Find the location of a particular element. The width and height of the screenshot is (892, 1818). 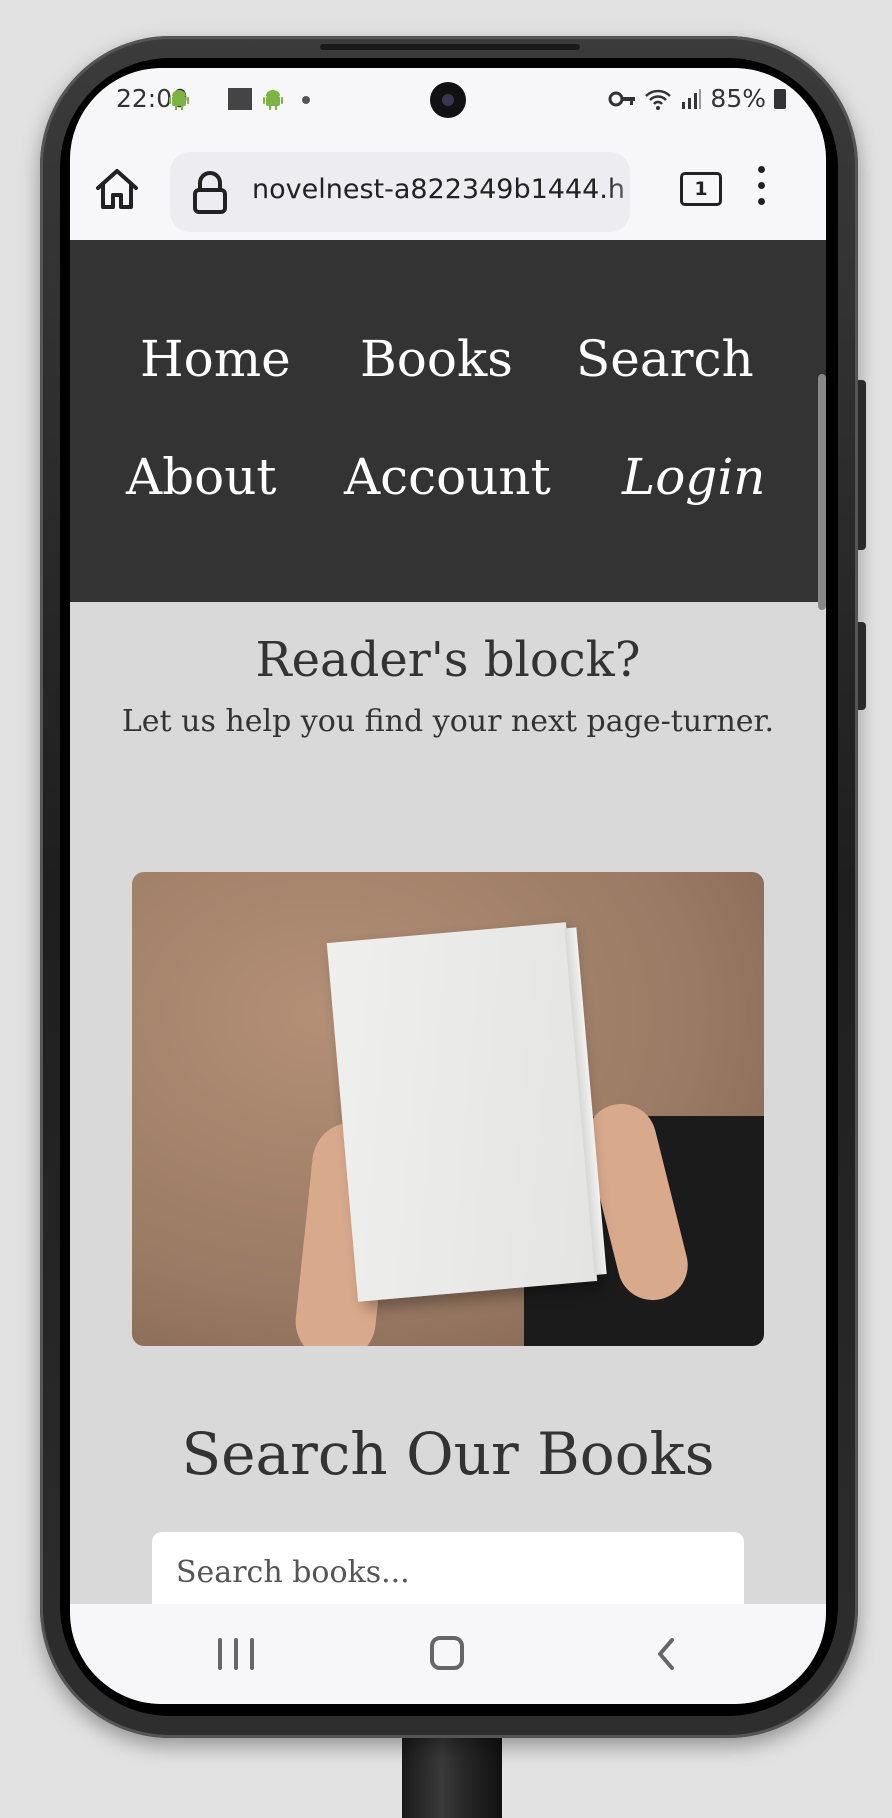

browser-toolbar: novelnest-a822349b1444.h 1 is located at coordinates (448, 188).